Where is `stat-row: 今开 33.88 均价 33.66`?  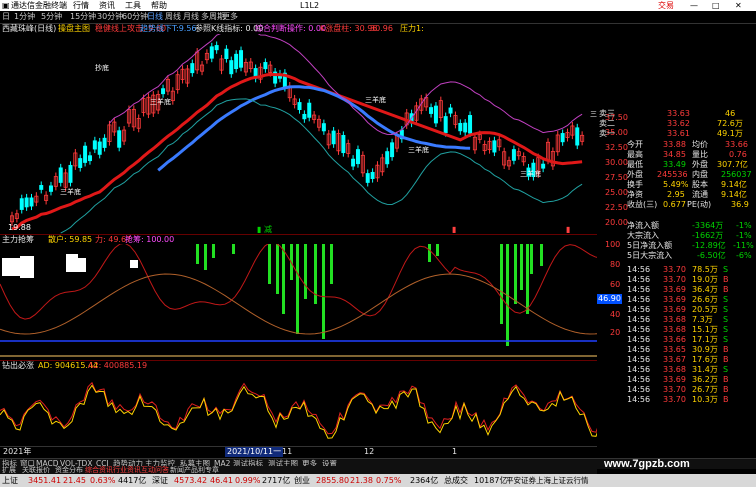 stat-row: 今开 33.88 均价 33.66 is located at coordinates (687, 144).